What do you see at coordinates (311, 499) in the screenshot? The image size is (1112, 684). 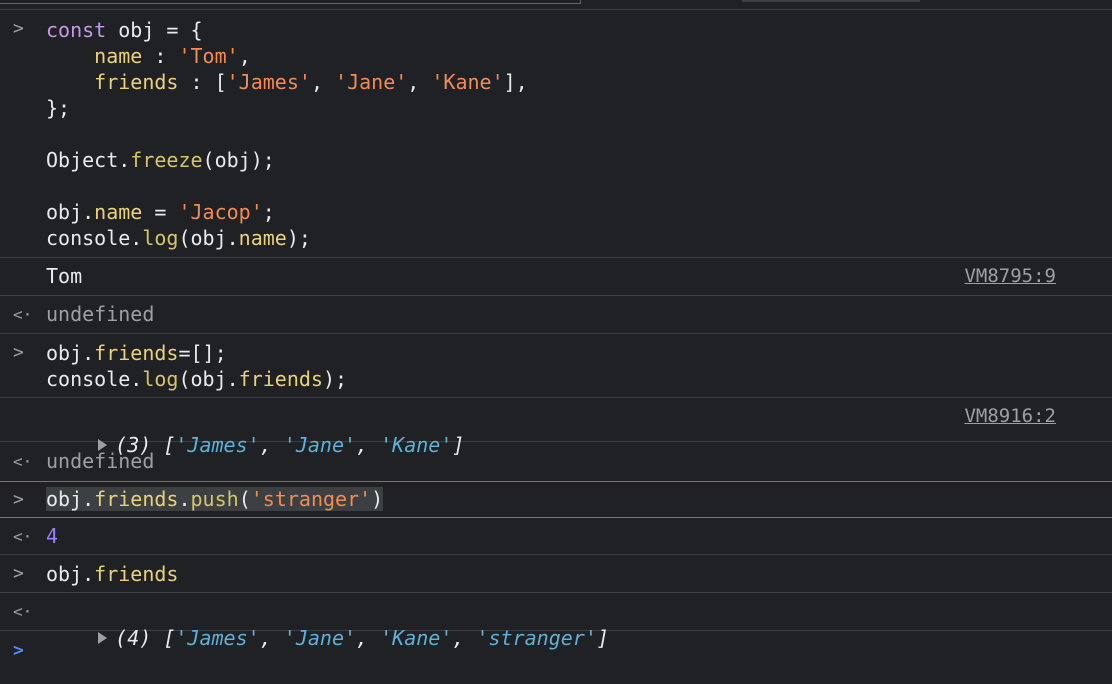 I see `code-token: 'stranger'` at bounding box center [311, 499].